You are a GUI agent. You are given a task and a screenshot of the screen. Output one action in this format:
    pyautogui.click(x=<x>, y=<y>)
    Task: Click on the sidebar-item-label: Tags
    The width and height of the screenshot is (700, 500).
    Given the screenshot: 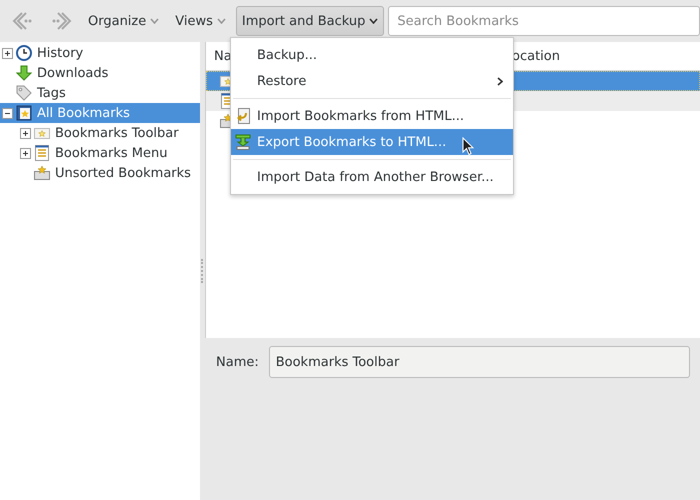 What is the action you would take?
    pyautogui.click(x=51, y=93)
    